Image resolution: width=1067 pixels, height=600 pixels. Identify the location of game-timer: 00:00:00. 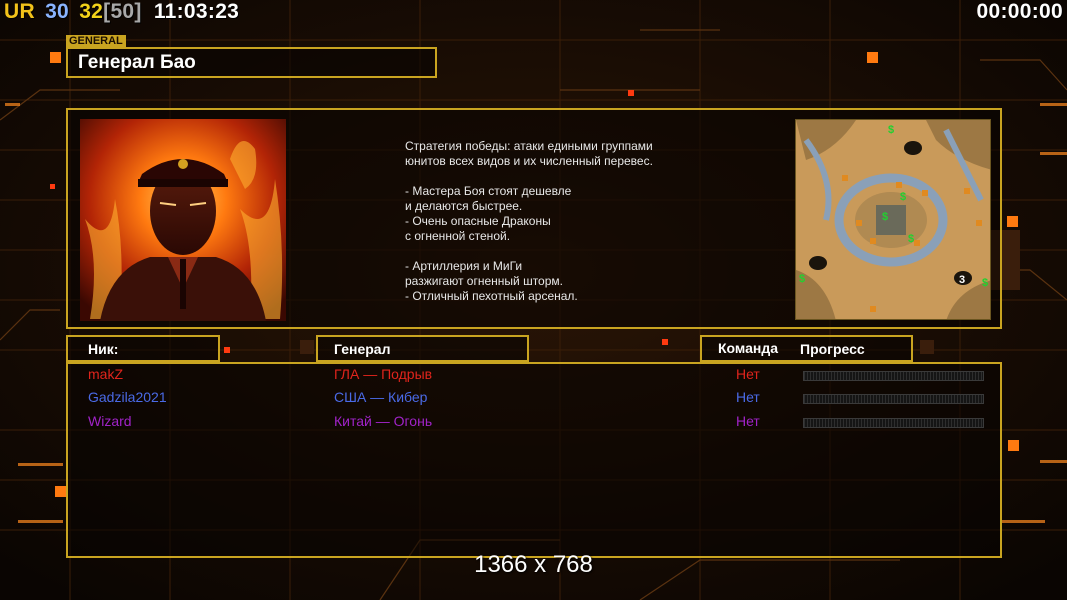
(1019, 11).